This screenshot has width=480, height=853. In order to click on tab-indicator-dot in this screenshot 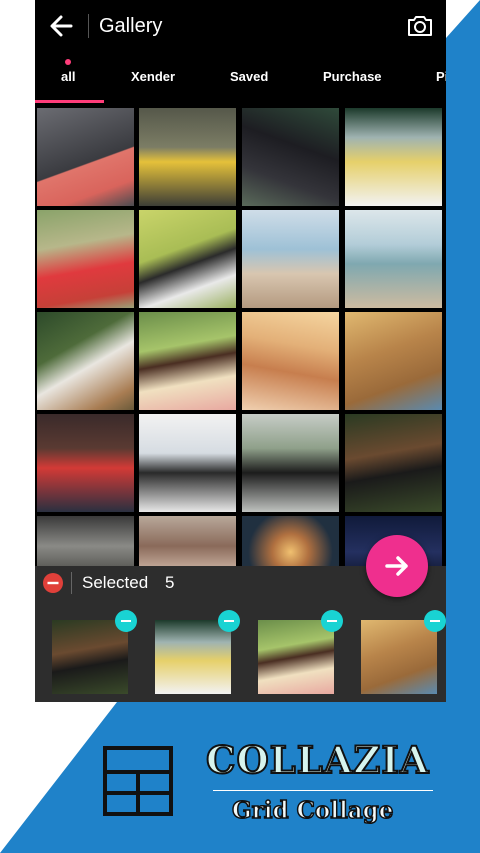, I will do `click(68, 62)`.